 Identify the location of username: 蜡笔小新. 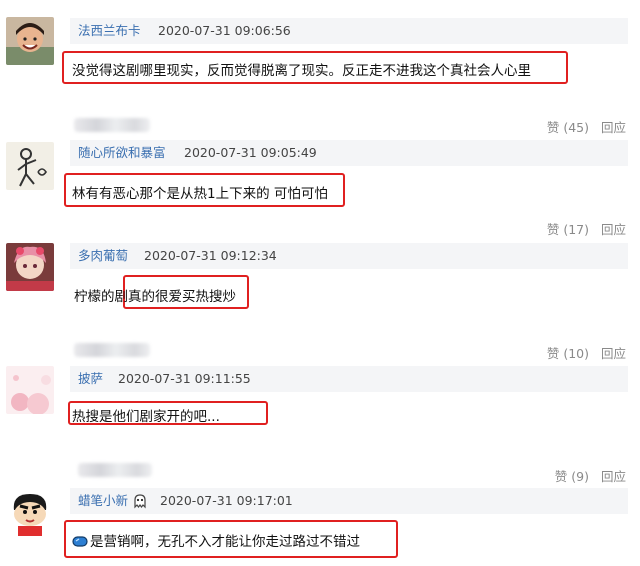
(103, 501).